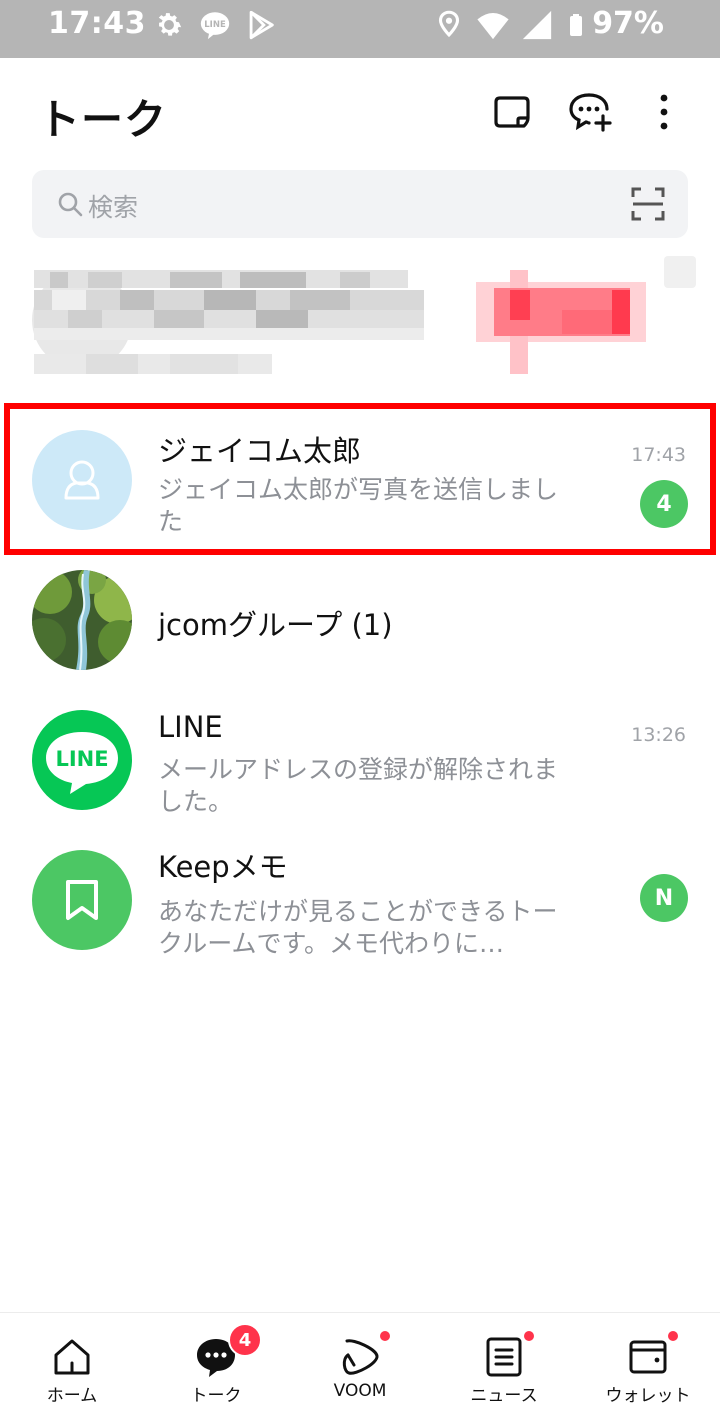  Describe the element at coordinates (648, 1357) in the screenshot. I see `wallet-icon` at that location.